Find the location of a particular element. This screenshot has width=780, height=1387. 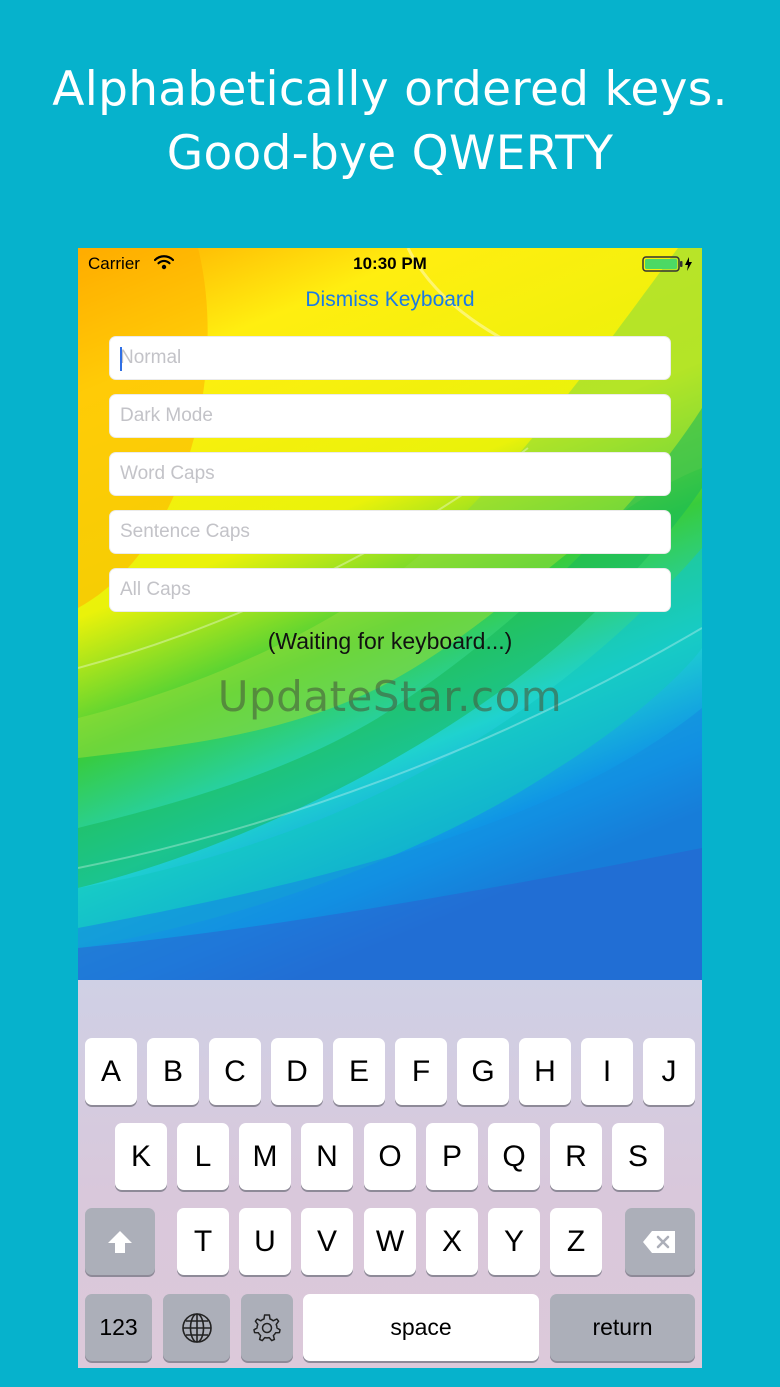

key-v: V is located at coordinates (327, 1241).